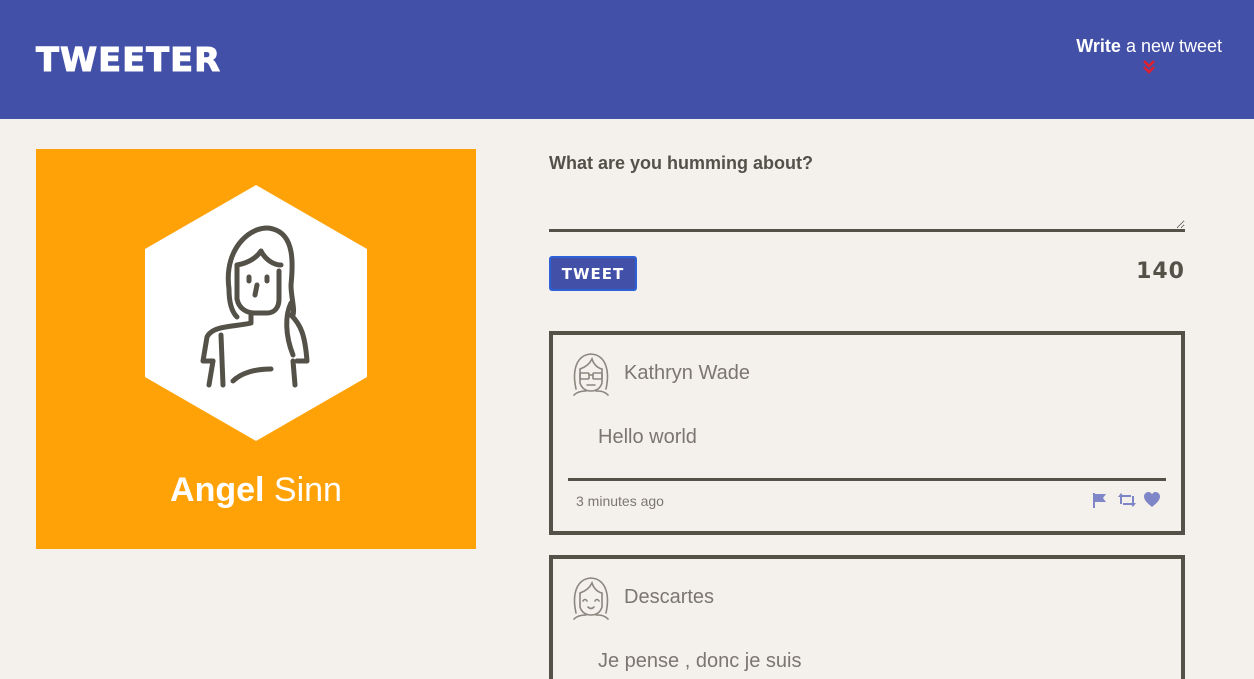 The width and height of the screenshot is (1254, 679). I want to click on tweet-timestamp: 3 minutes ago, so click(620, 501).